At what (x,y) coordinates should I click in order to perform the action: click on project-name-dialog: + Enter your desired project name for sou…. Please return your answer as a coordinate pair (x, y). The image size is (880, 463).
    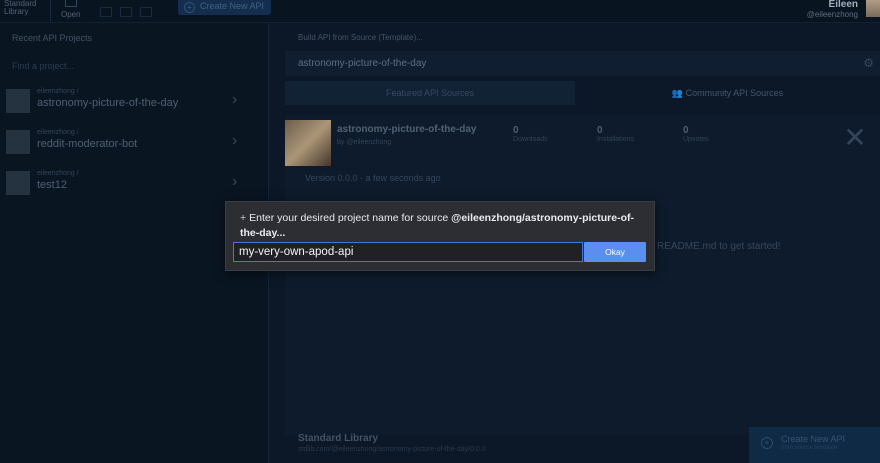
    Looking at the image, I should click on (440, 236).